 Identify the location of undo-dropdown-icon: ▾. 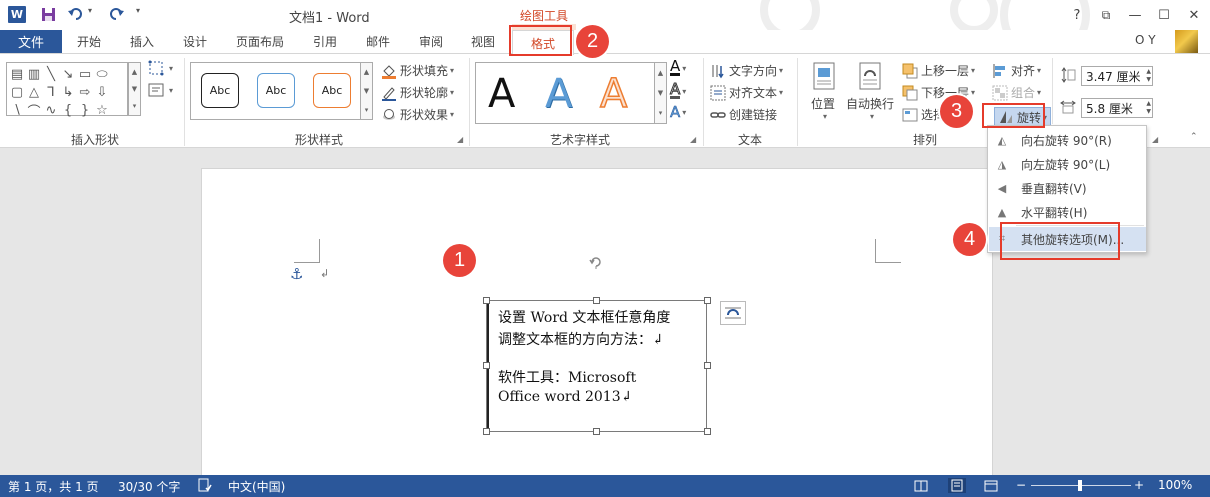
(90, 10).